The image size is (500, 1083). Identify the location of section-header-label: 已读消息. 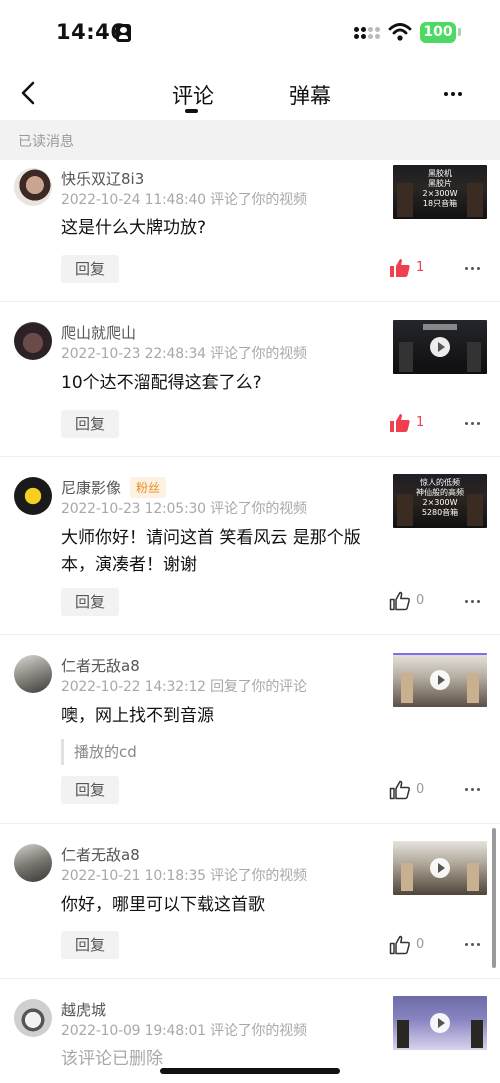
(46, 142).